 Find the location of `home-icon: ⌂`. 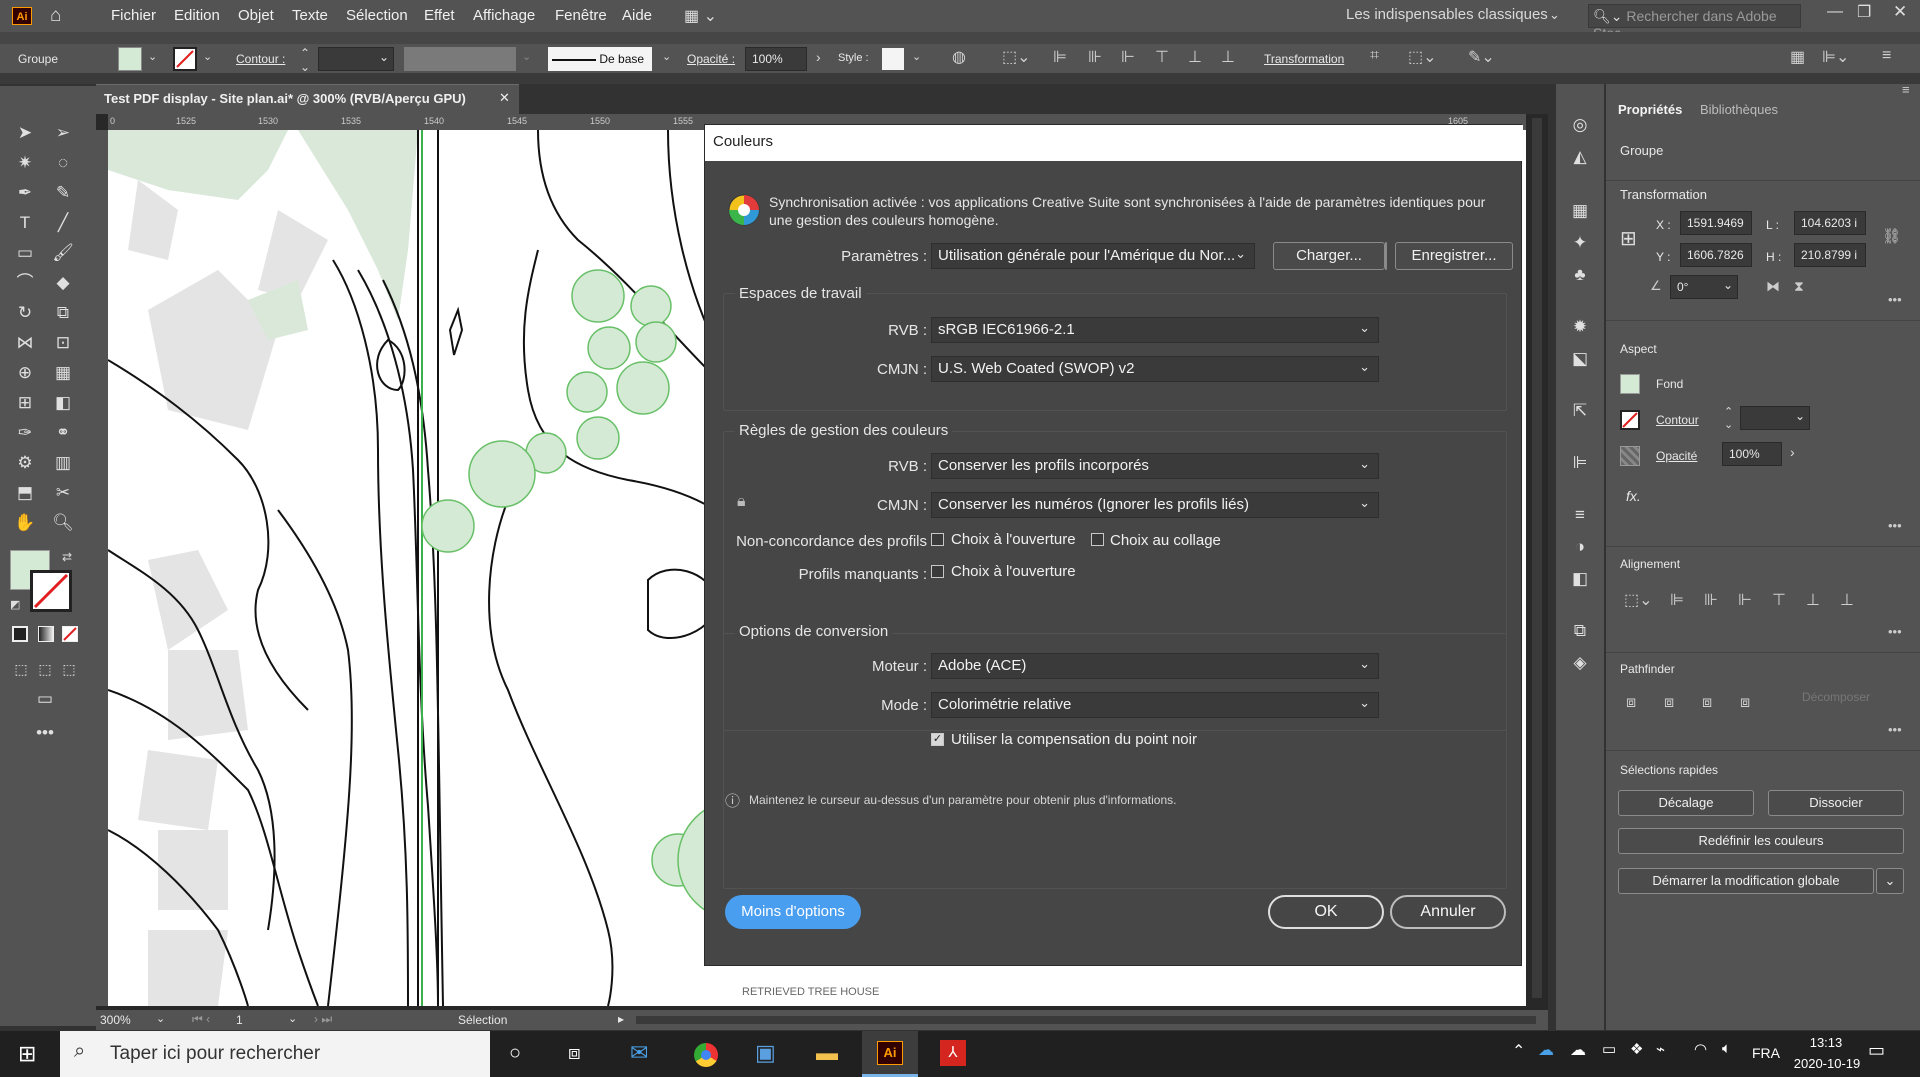

home-icon: ⌂ is located at coordinates (55, 16).